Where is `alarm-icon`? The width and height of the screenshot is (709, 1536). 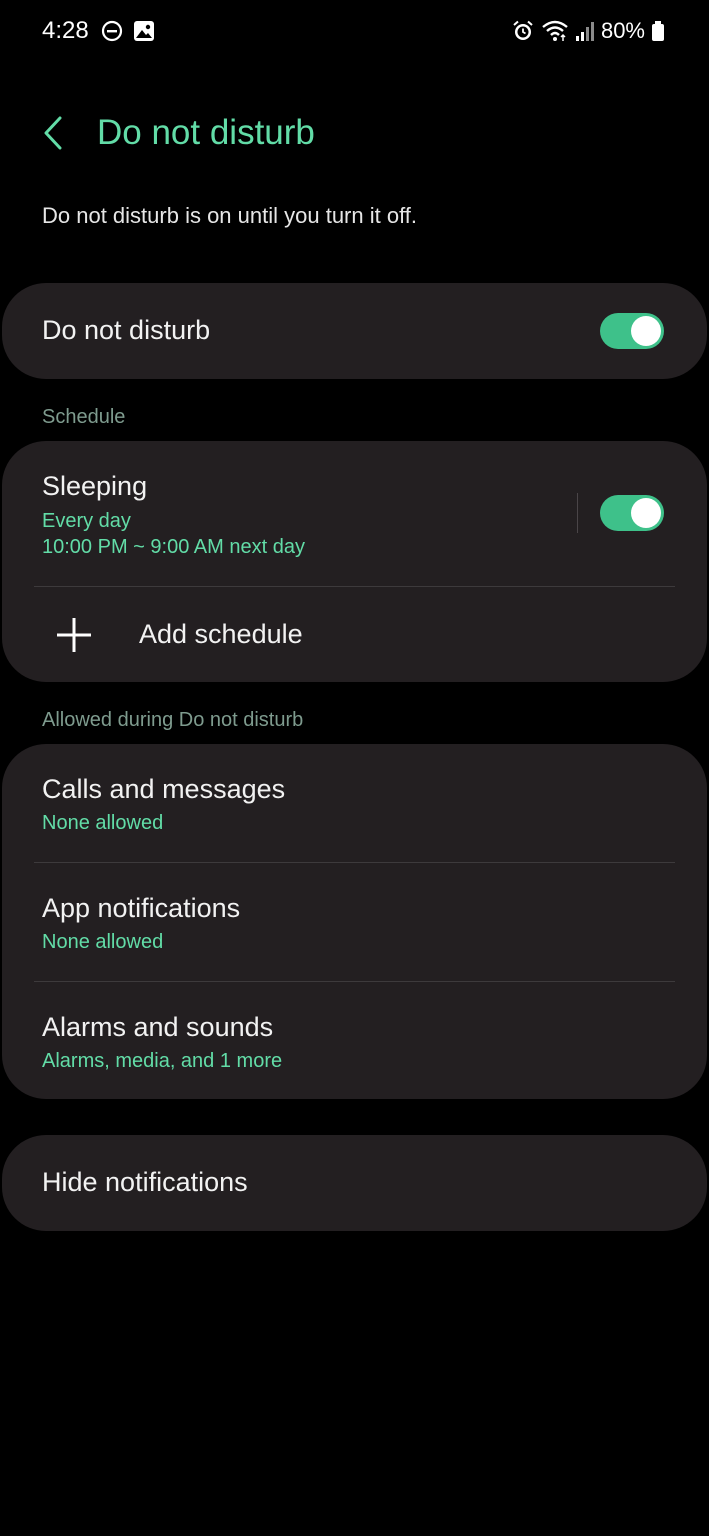
alarm-icon is located at coordinates (523, 31).